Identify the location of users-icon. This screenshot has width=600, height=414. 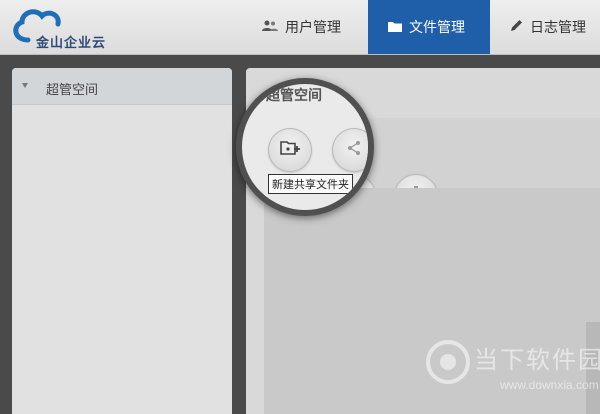
(270, 27).